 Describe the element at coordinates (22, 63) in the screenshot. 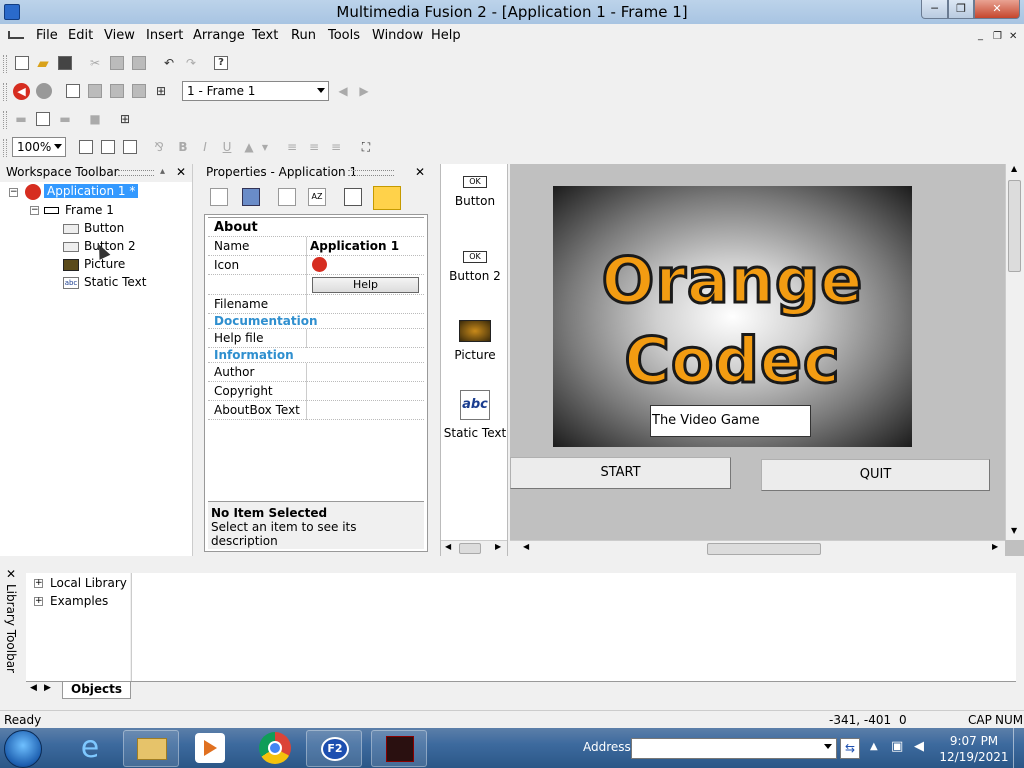

I see `new-file-icon` at that location.